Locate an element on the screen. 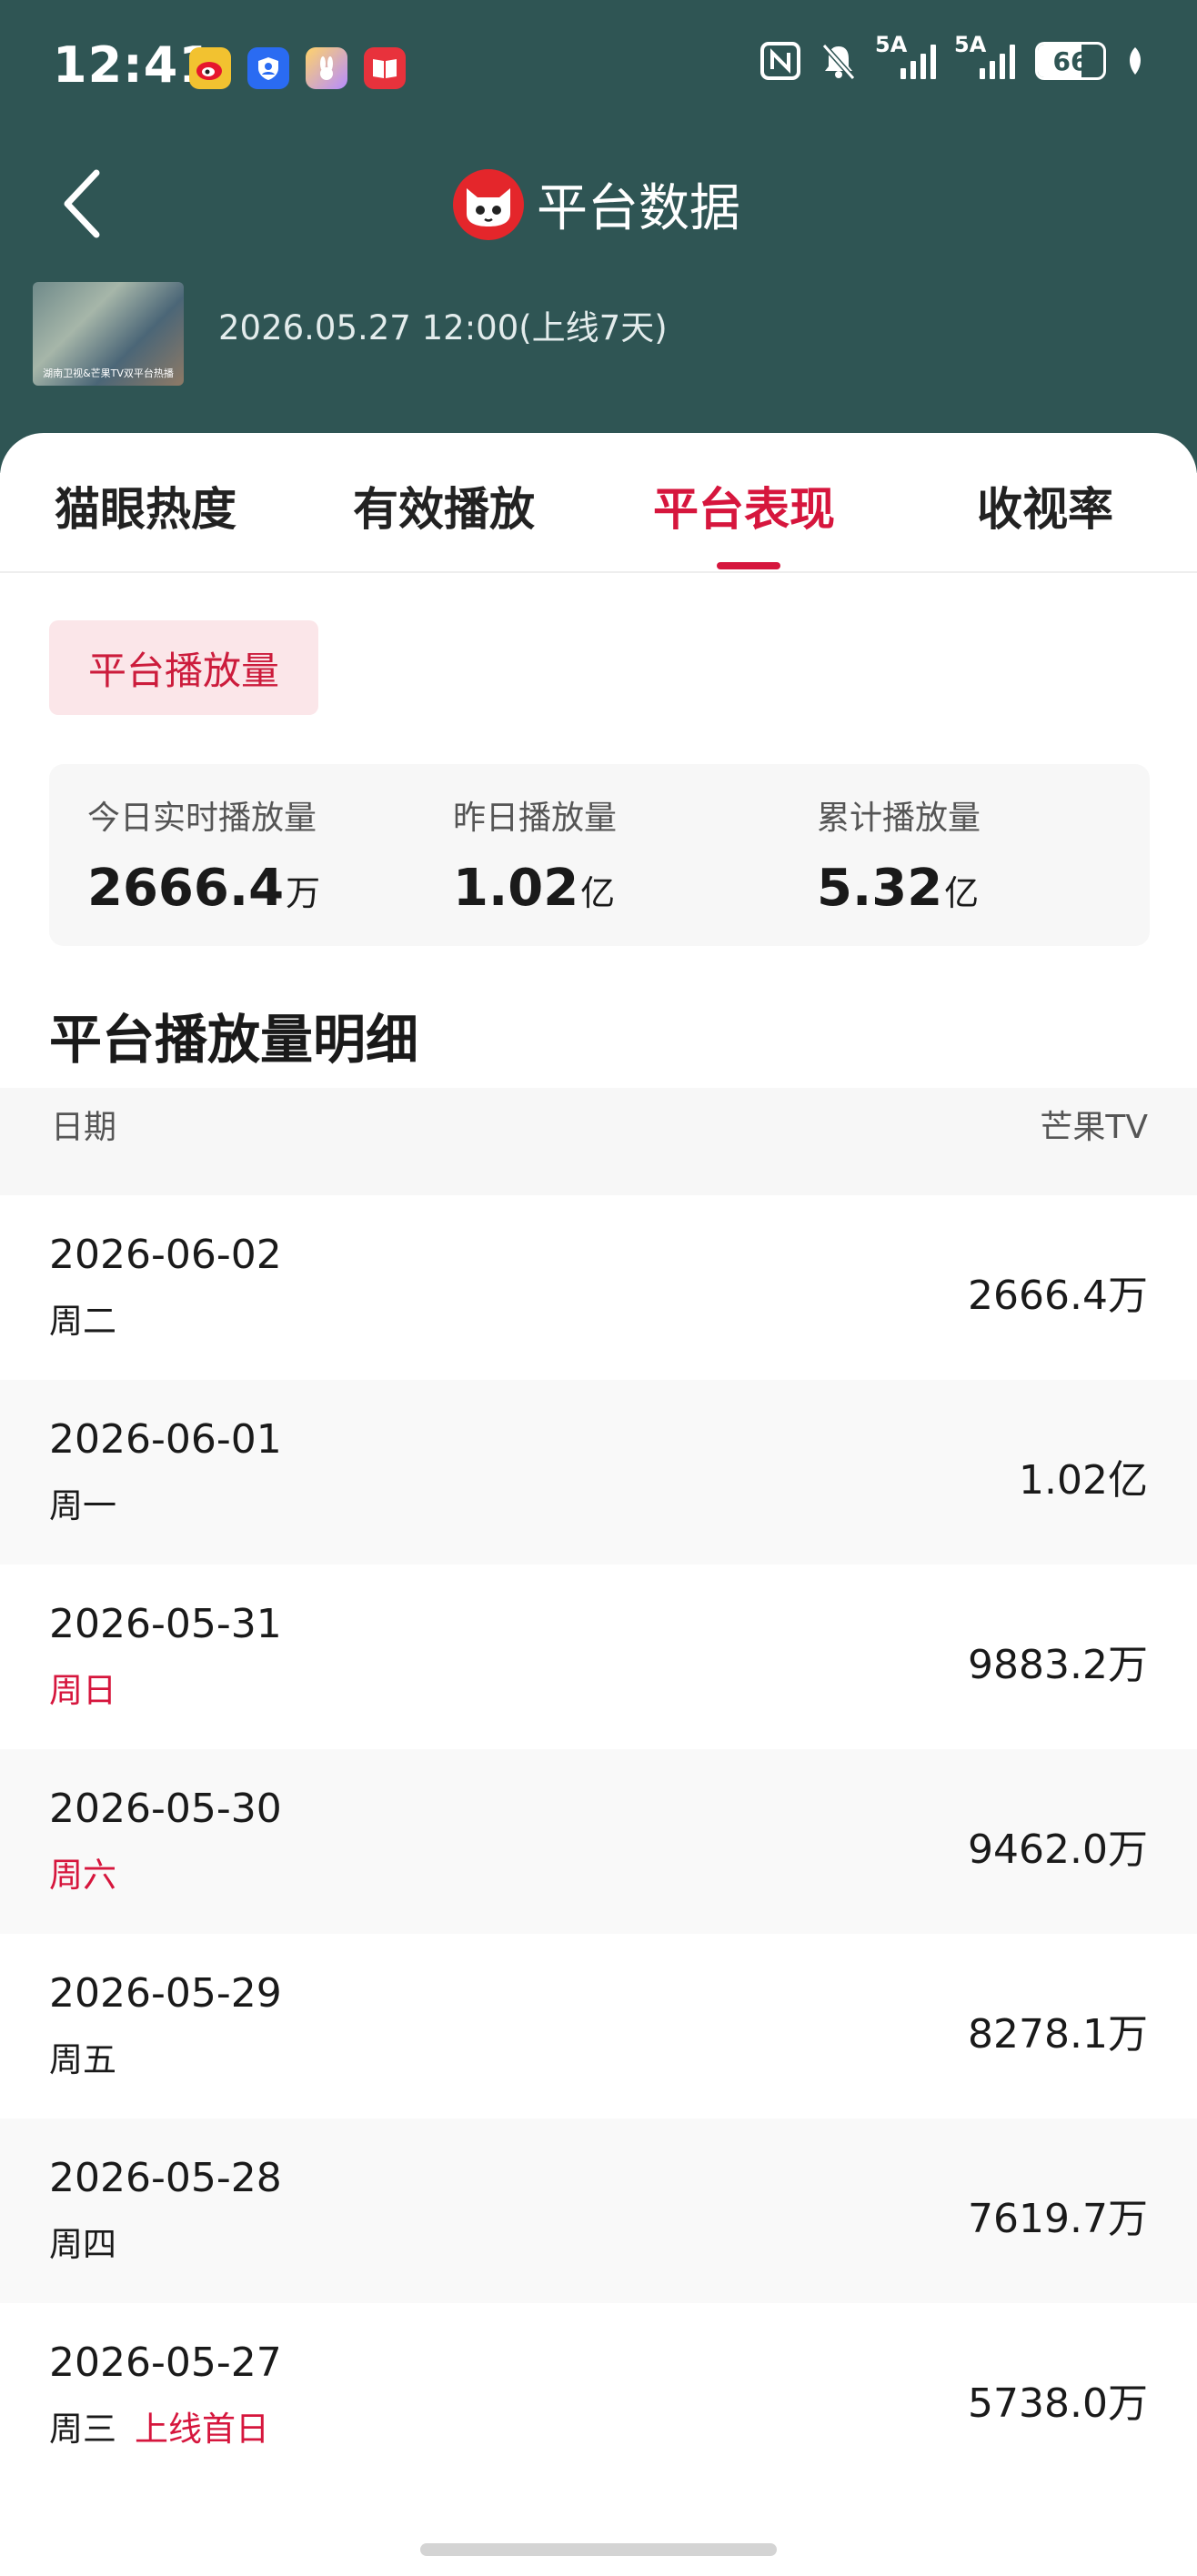 This screenshot has height=2576, width=1197. tab-ratings: 收视率 is located at coordinates (1045, 505).